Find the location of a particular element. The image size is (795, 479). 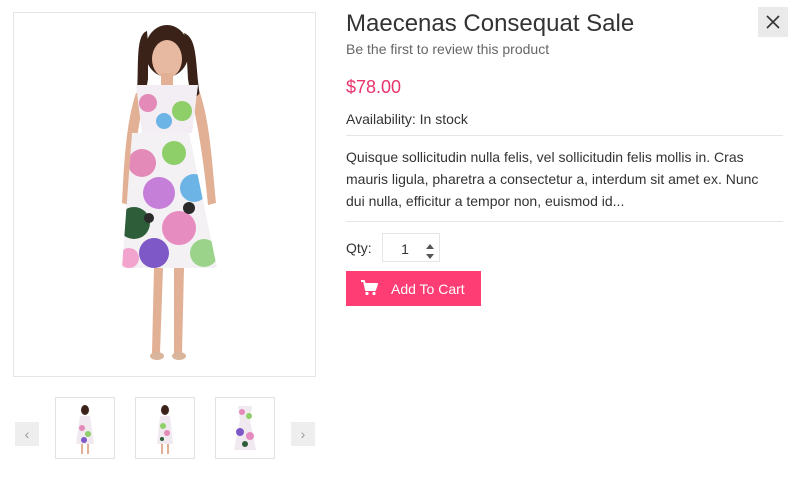

add-to-cart-button: Add To Cart is located at coordinates (413, 288).